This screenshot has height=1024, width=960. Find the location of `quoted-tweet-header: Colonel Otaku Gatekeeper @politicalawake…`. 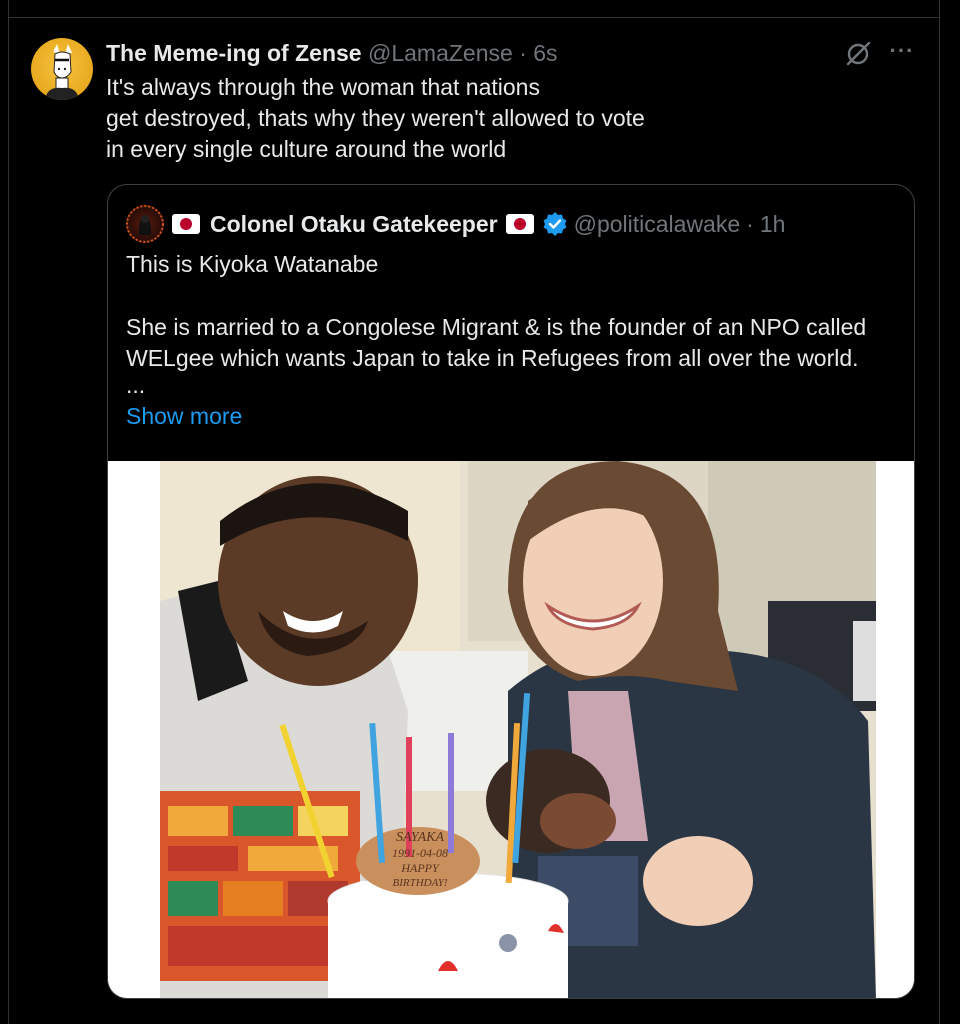

quoted-tweet-header: Colonel Otaku Gatekeeper @politicalawake… is located at coordinates (477, 224).